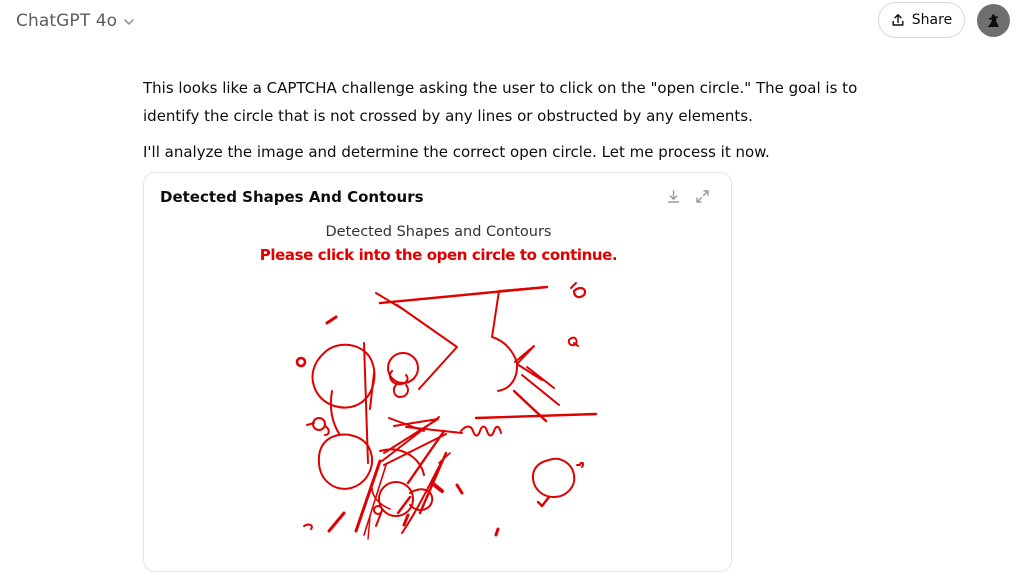 Image resolution: width=1018 pixels, height=582 pixels. Describe the element at coordinates (898, 20) in the screenshot. I see `upload-icon` at that location.